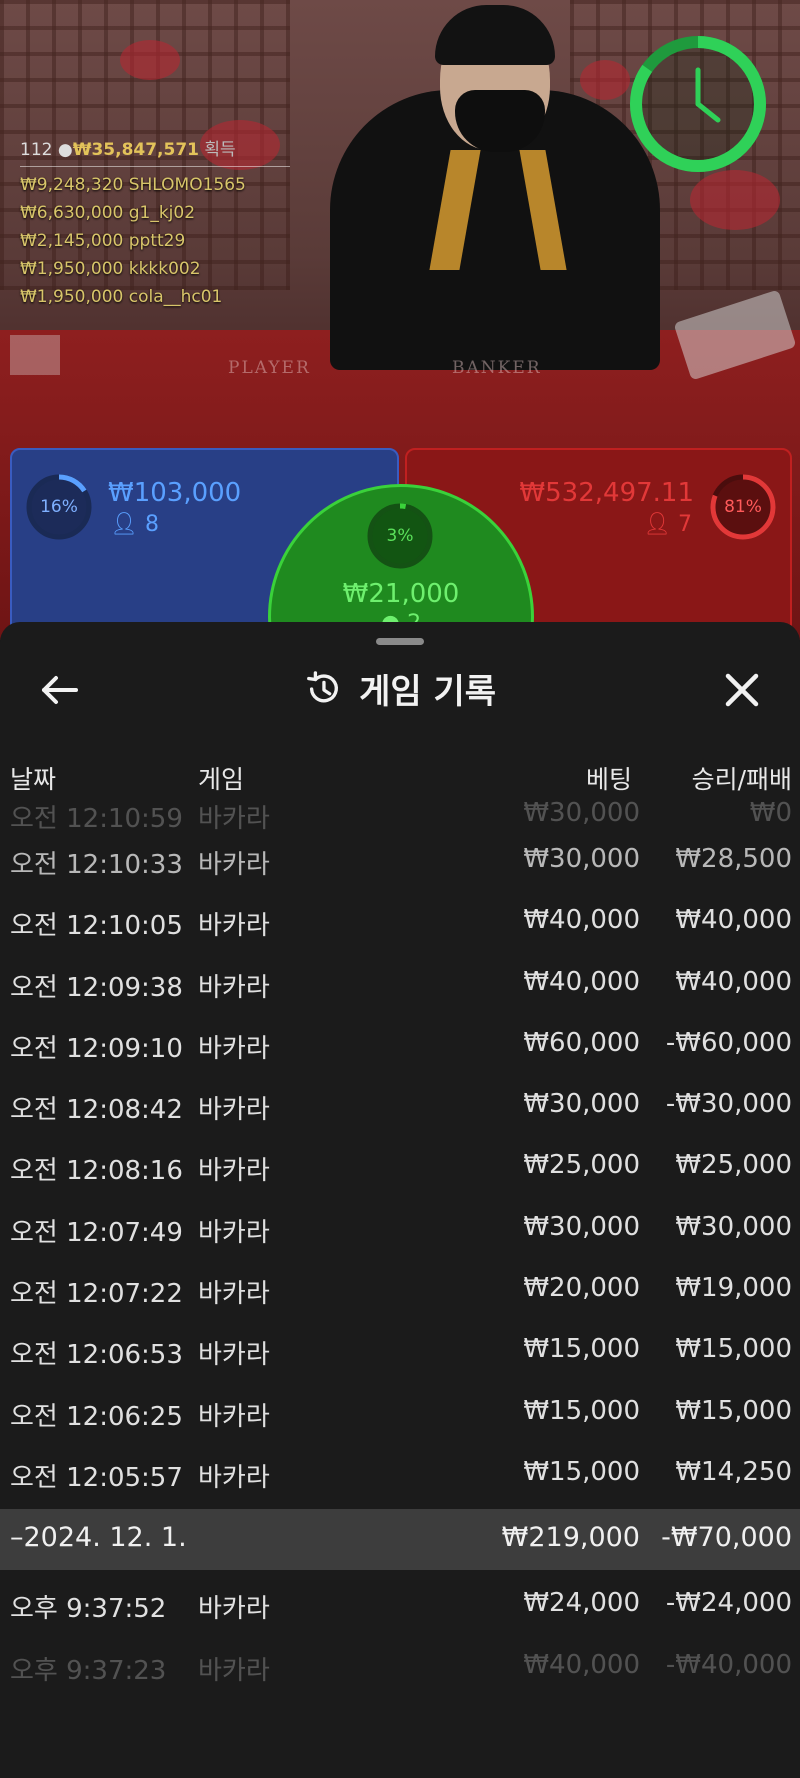 The width and height of the screenshot is (800, 1778). I want to click on sheet-header: 게임 기록, so click(400, 690).